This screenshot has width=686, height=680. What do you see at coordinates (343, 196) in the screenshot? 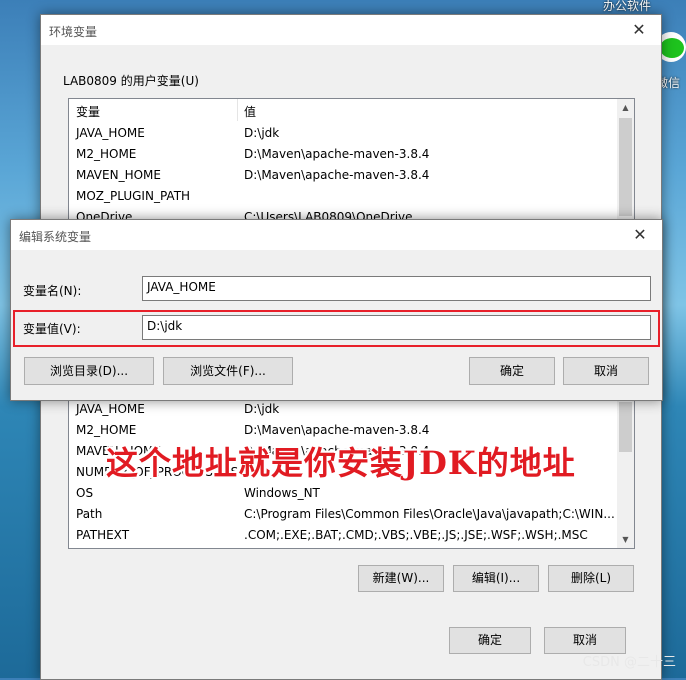
I see `list-item: MOZ_PLUGIN_PATH` at bounding box center [343, 196].